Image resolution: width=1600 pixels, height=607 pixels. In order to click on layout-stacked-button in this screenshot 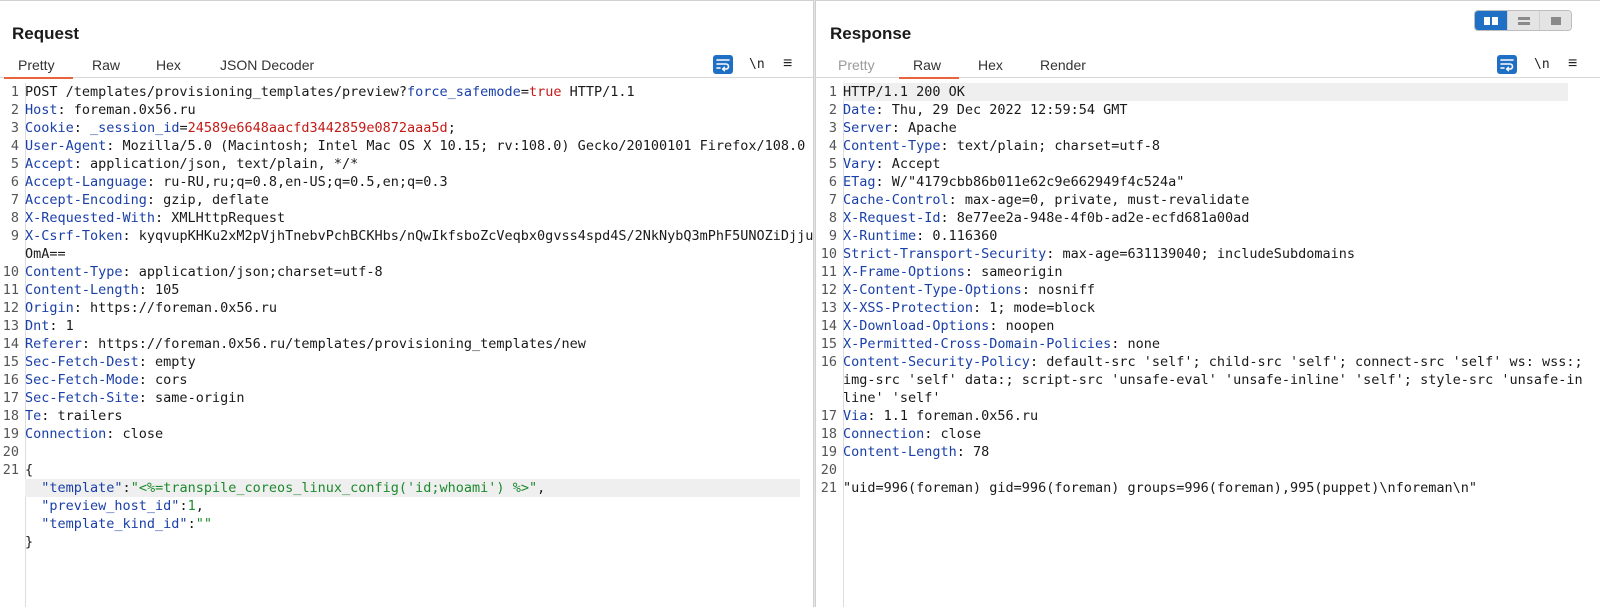, I will do `click(1523, 20)`.